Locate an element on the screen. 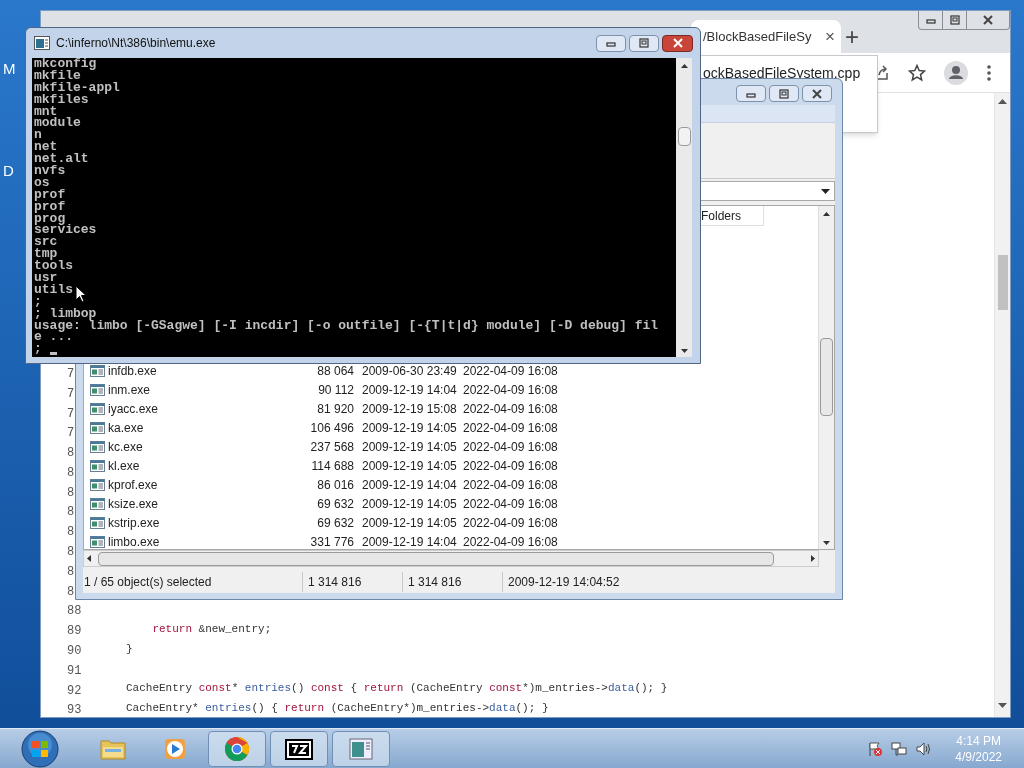 The image size is (1024, 768). column-header: Folders is located at coordinates (732, 216).